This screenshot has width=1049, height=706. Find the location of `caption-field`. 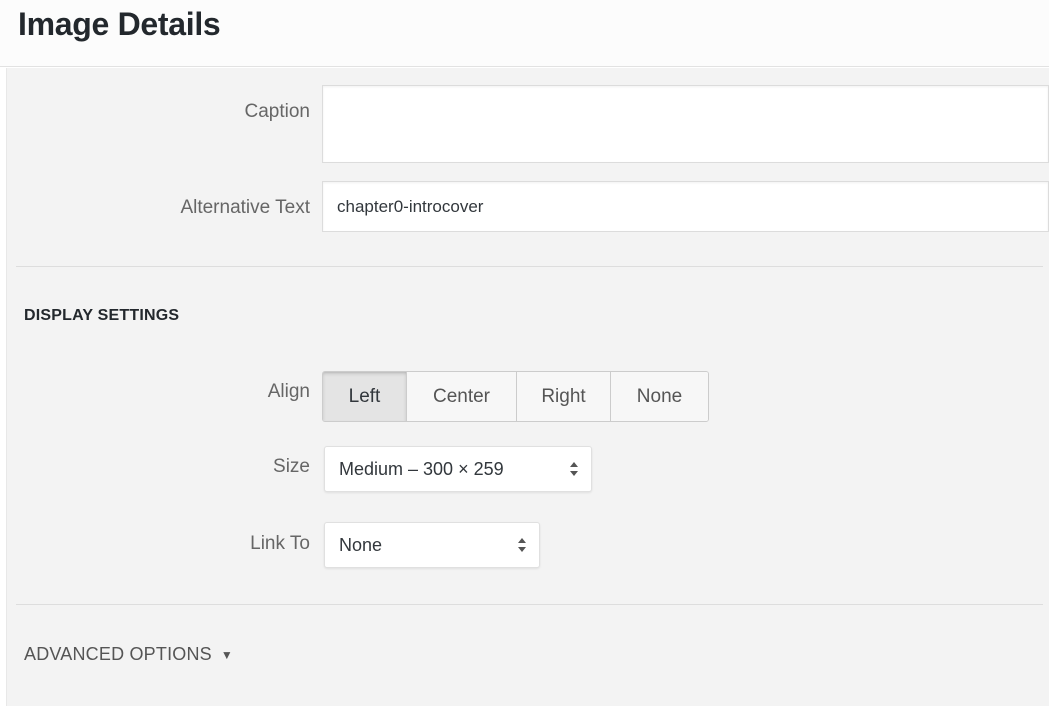

caption-field is located at coordinates (685, 124).